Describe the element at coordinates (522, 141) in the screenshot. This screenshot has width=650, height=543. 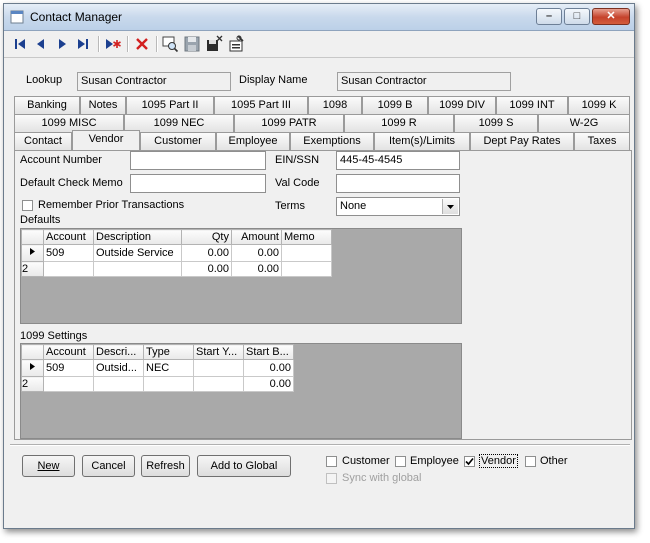
I see `tab-dept-pay-rates: Dept Pay Rates` at that location.